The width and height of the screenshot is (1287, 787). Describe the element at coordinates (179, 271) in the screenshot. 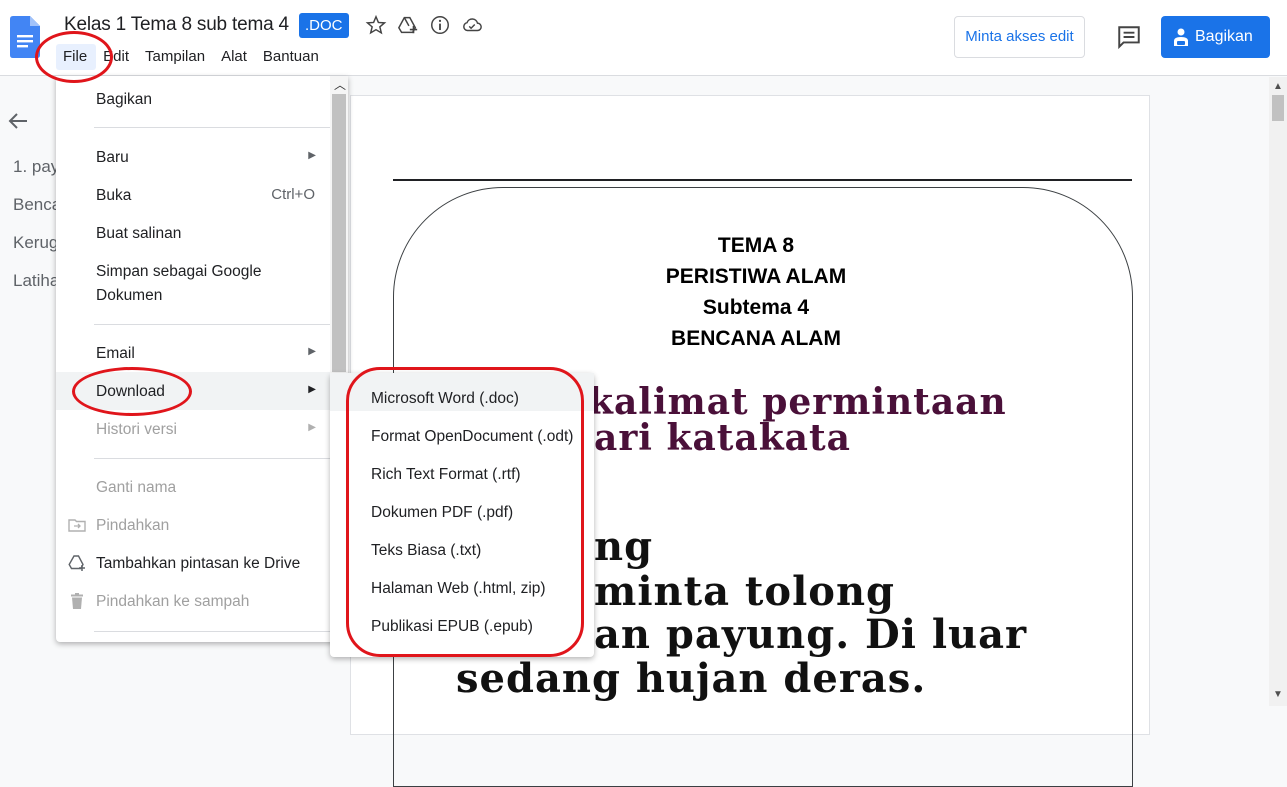

I see `menu-item-label: Simpan sebagai Google` at that location.